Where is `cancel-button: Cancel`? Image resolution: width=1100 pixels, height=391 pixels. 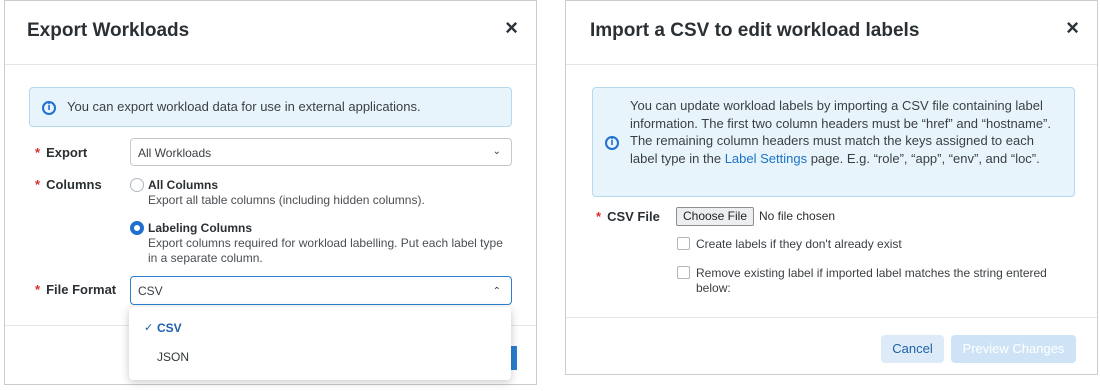
cancel-button: Cancel is located at coordinates (912, 349).